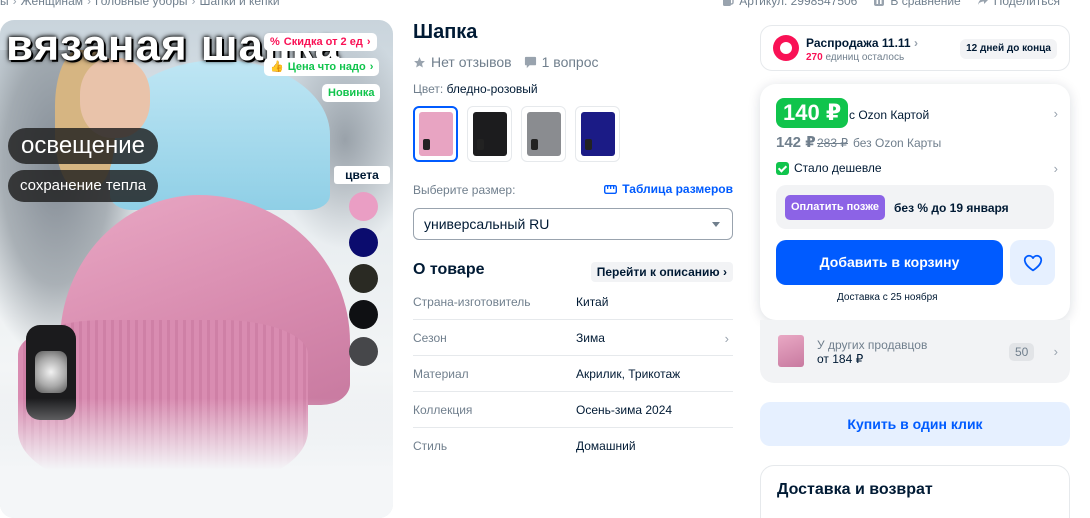 This screenshot has width=1090, height=518. Describe the element at coordinates (573, 302) in the screenshot. I see `spec-row: Страна-изготовитель Китай` at that location.